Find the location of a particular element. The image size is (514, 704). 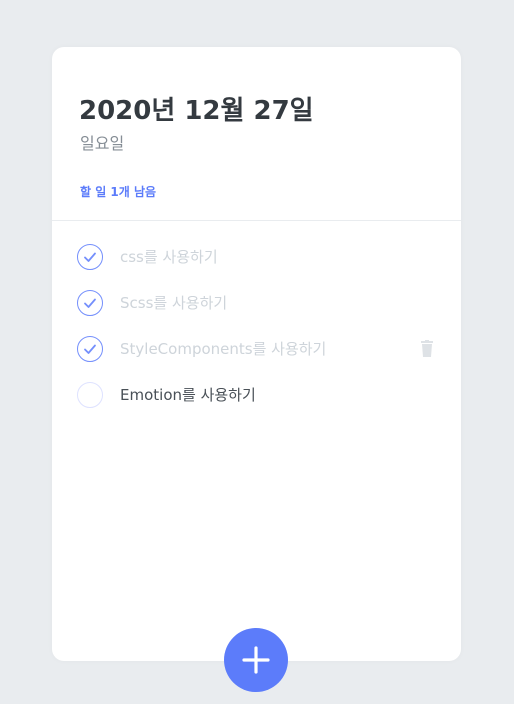

todo-item: css를 사용하기 is located at coordinates (256, 267).